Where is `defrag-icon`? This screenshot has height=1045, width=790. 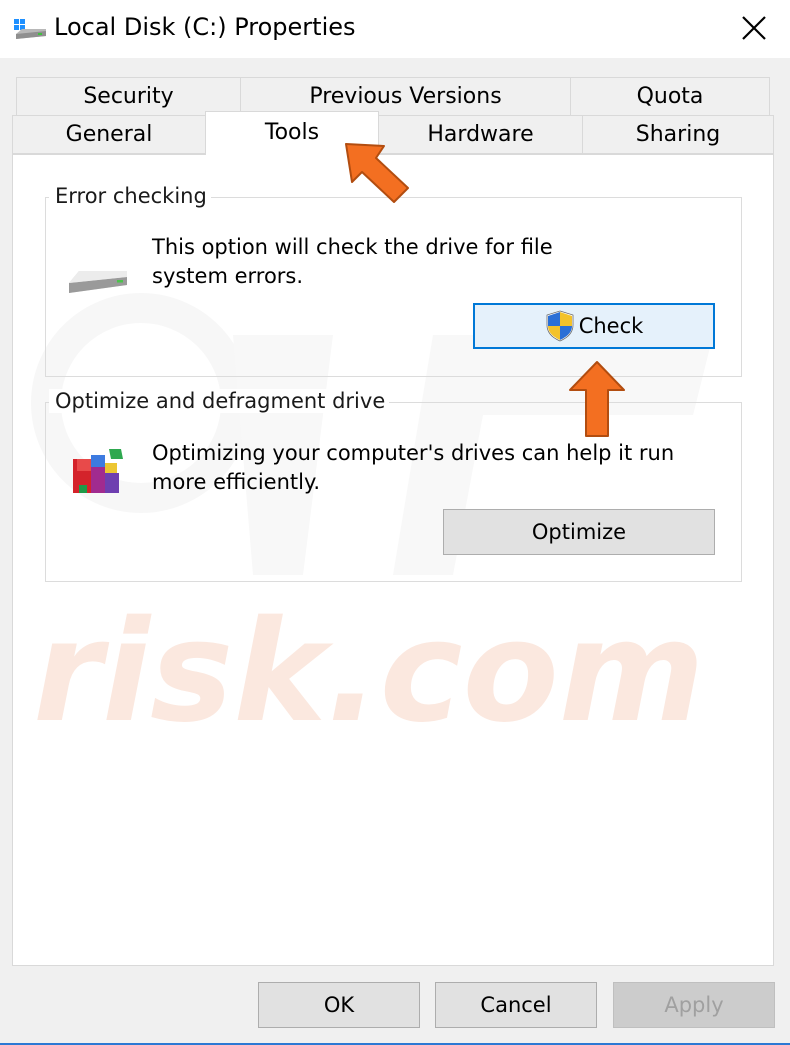 defrag-icon is located at coordinates (98, 476).